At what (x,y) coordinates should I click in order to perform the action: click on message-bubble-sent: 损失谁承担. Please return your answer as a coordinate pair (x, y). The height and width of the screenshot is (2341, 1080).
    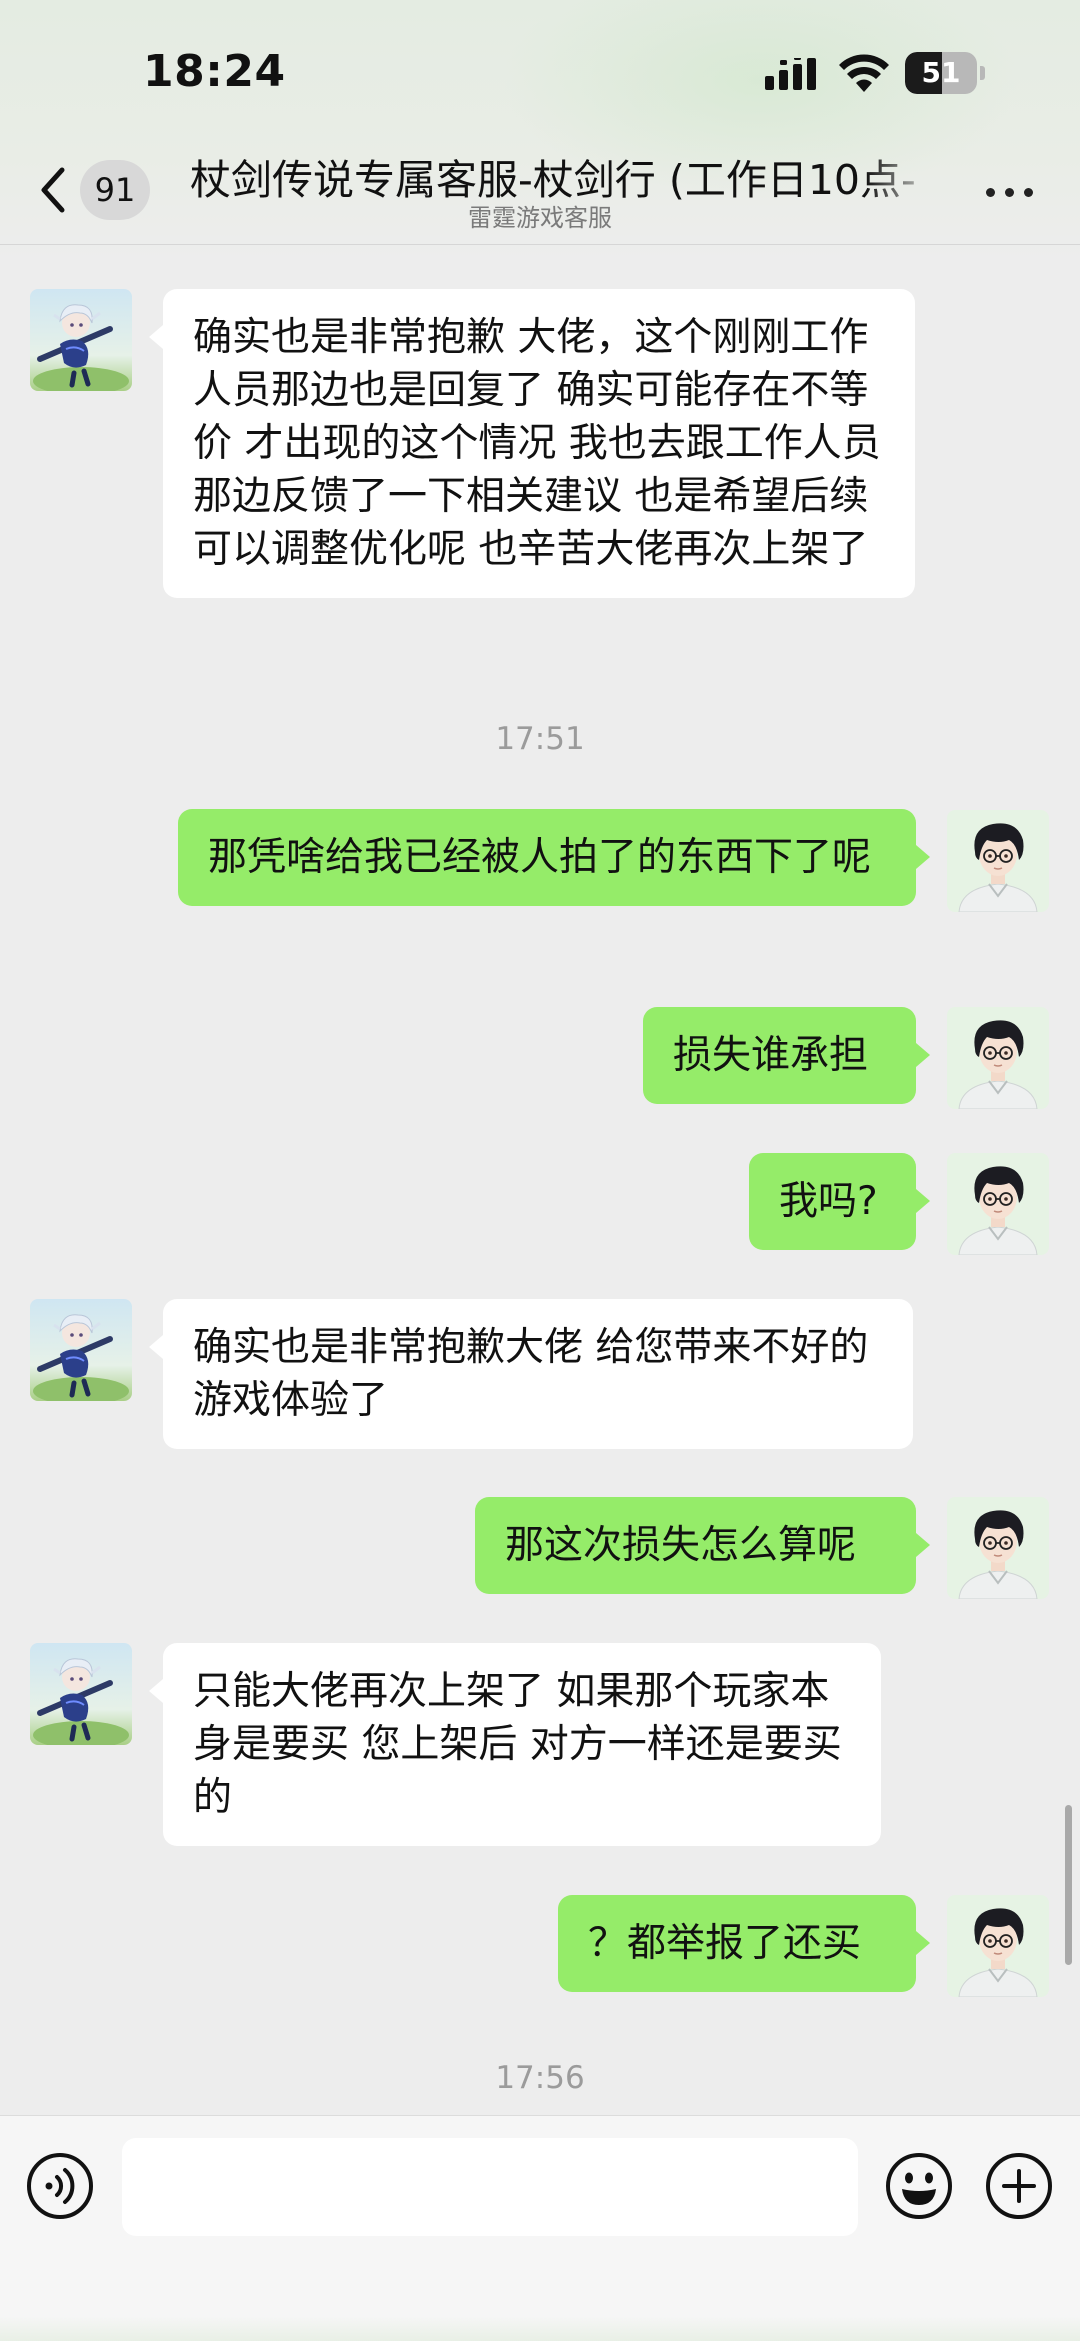
    Looking at the image, I should click on (786, 1055).